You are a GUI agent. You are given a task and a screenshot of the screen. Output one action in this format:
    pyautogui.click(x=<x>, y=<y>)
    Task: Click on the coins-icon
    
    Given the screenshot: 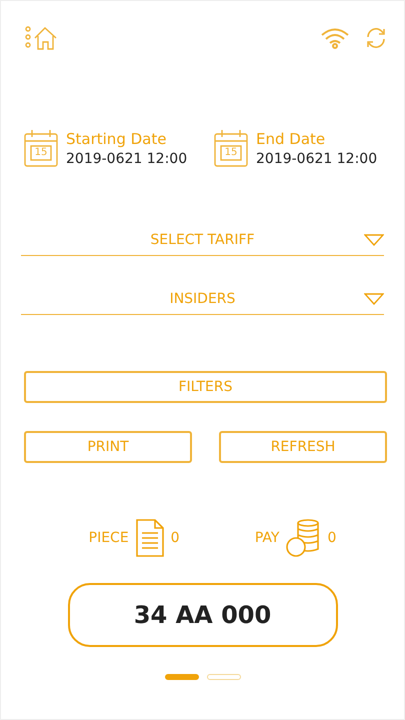 What is the action you would take?
    pyautogui.click(x=303, y=538)
    